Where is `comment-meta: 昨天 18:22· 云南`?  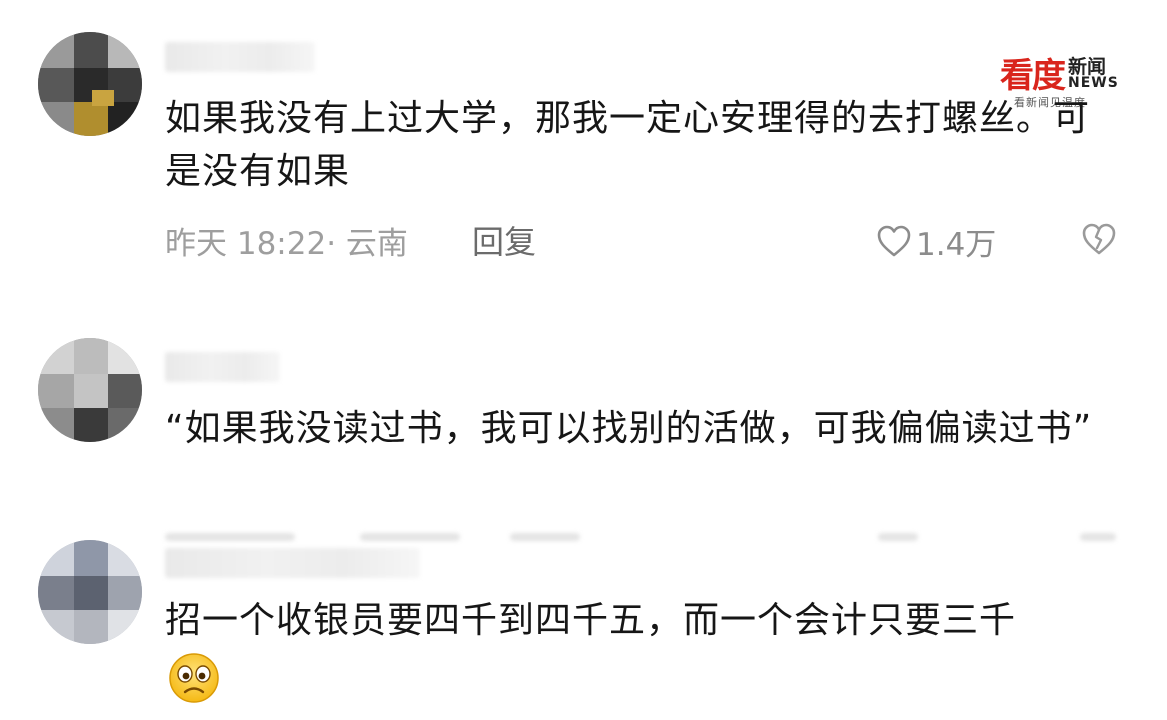
comment-meta: 昨天 18:22· 云南 is located at coordinates (286, 240).